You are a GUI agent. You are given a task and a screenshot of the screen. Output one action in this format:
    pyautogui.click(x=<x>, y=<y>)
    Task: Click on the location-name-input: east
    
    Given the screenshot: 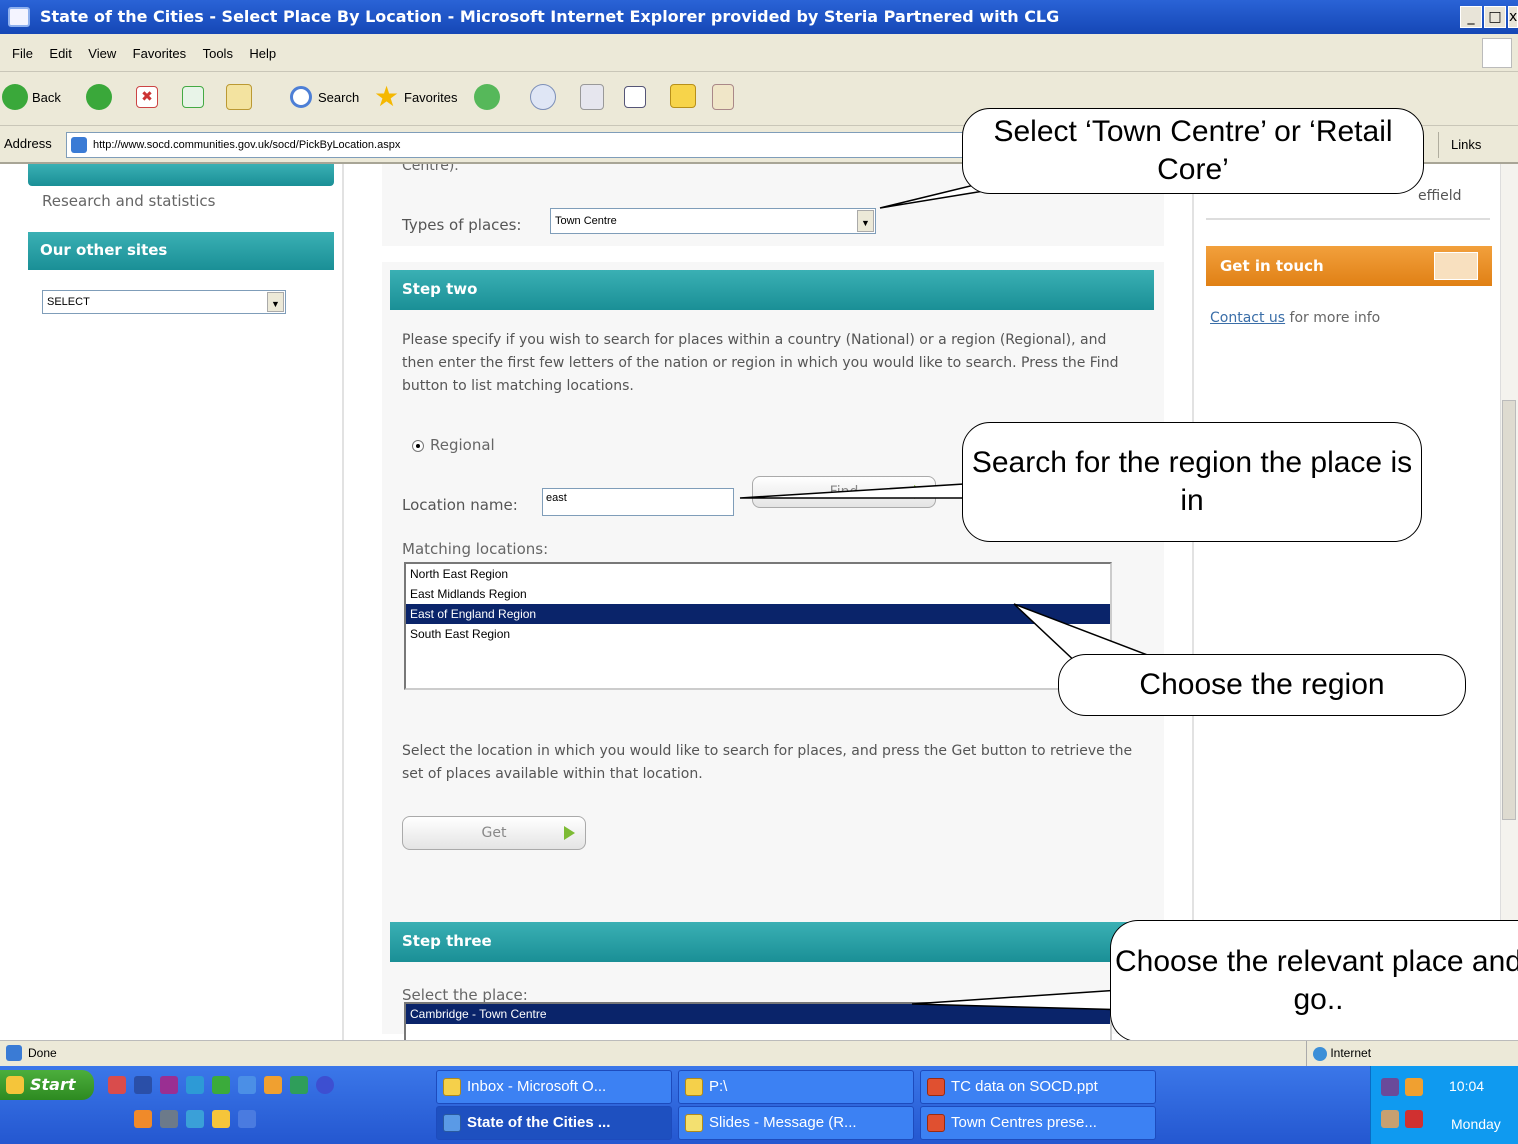 What is the action you would take?
    pyautogui.click(x=638, y=502)
    